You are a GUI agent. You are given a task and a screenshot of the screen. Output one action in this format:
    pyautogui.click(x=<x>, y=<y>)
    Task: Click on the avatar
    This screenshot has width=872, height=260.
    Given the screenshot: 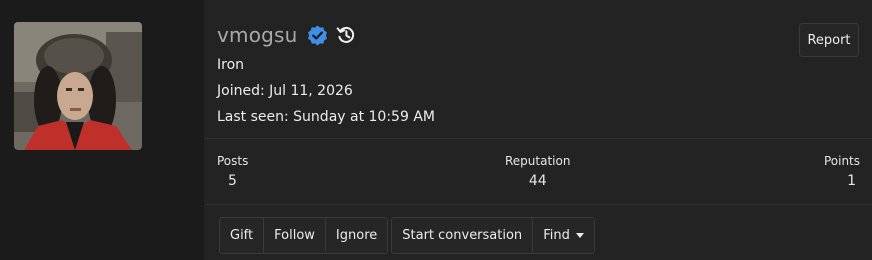 What is the action you would take?
    pyautogui.click(x=78, y=86)
    